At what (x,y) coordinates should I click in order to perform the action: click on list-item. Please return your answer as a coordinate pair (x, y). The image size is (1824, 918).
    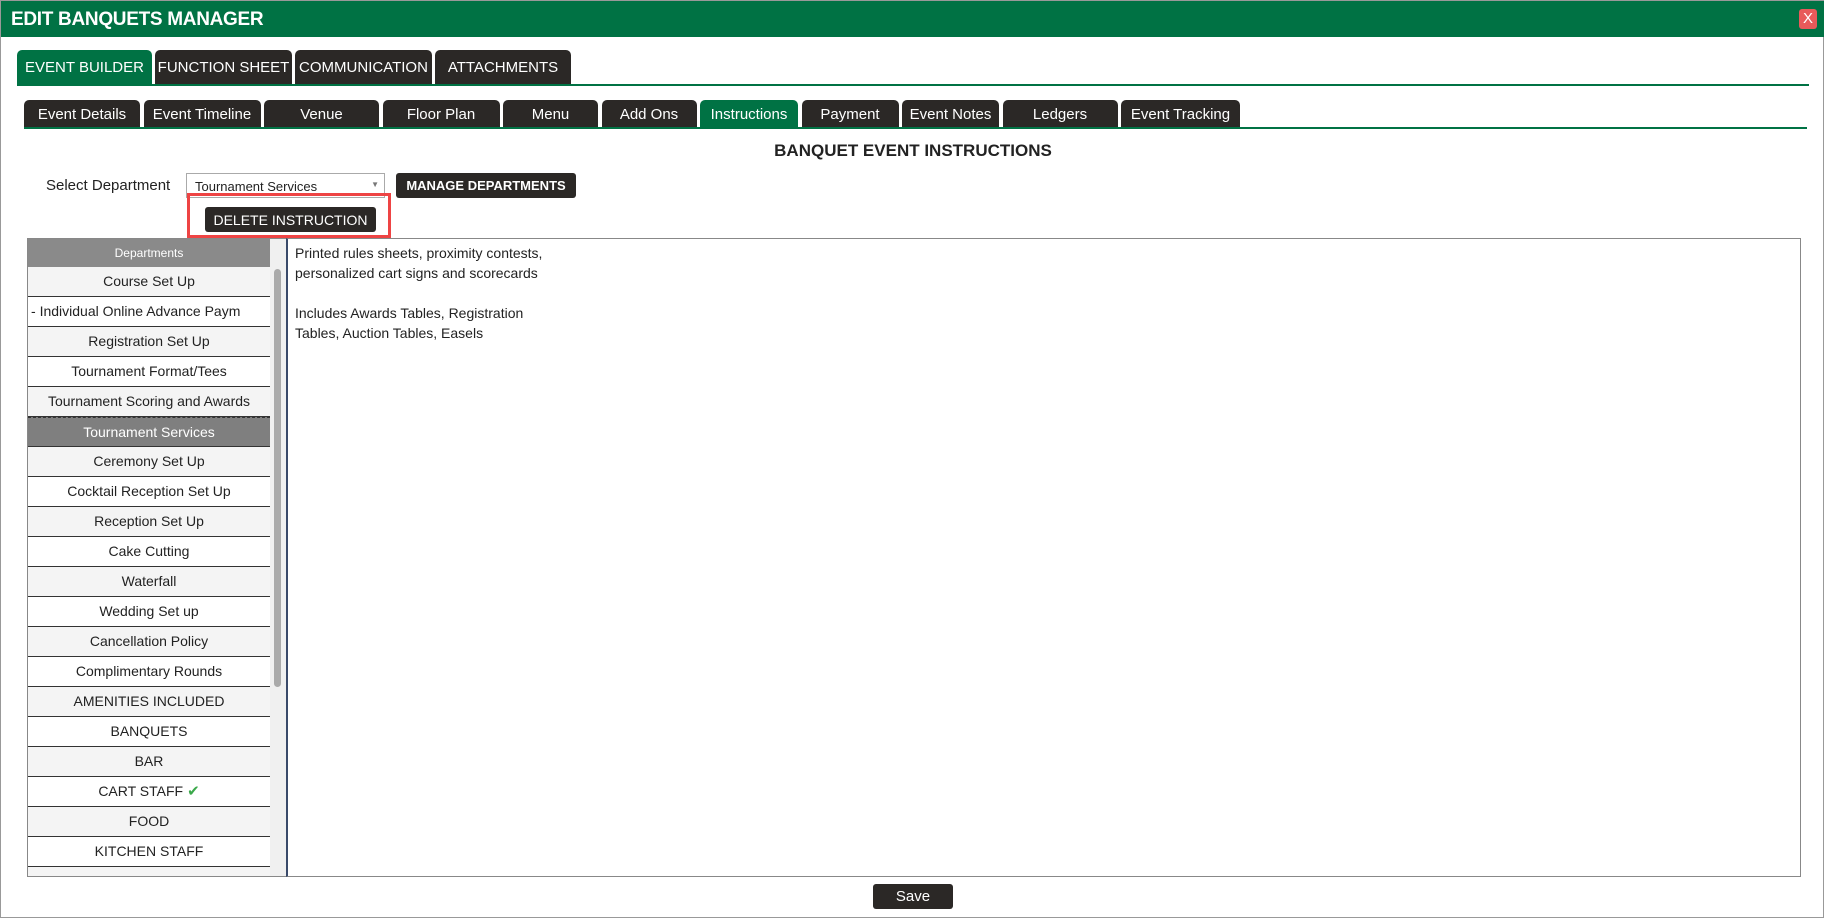
    Looking at the image, I should click on (149, 871).